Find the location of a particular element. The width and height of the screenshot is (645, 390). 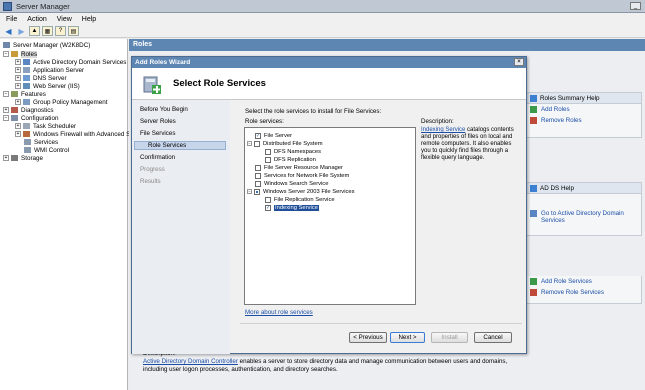

tree-config-task: + Task Scheduler is located at coordinates (45, 126).